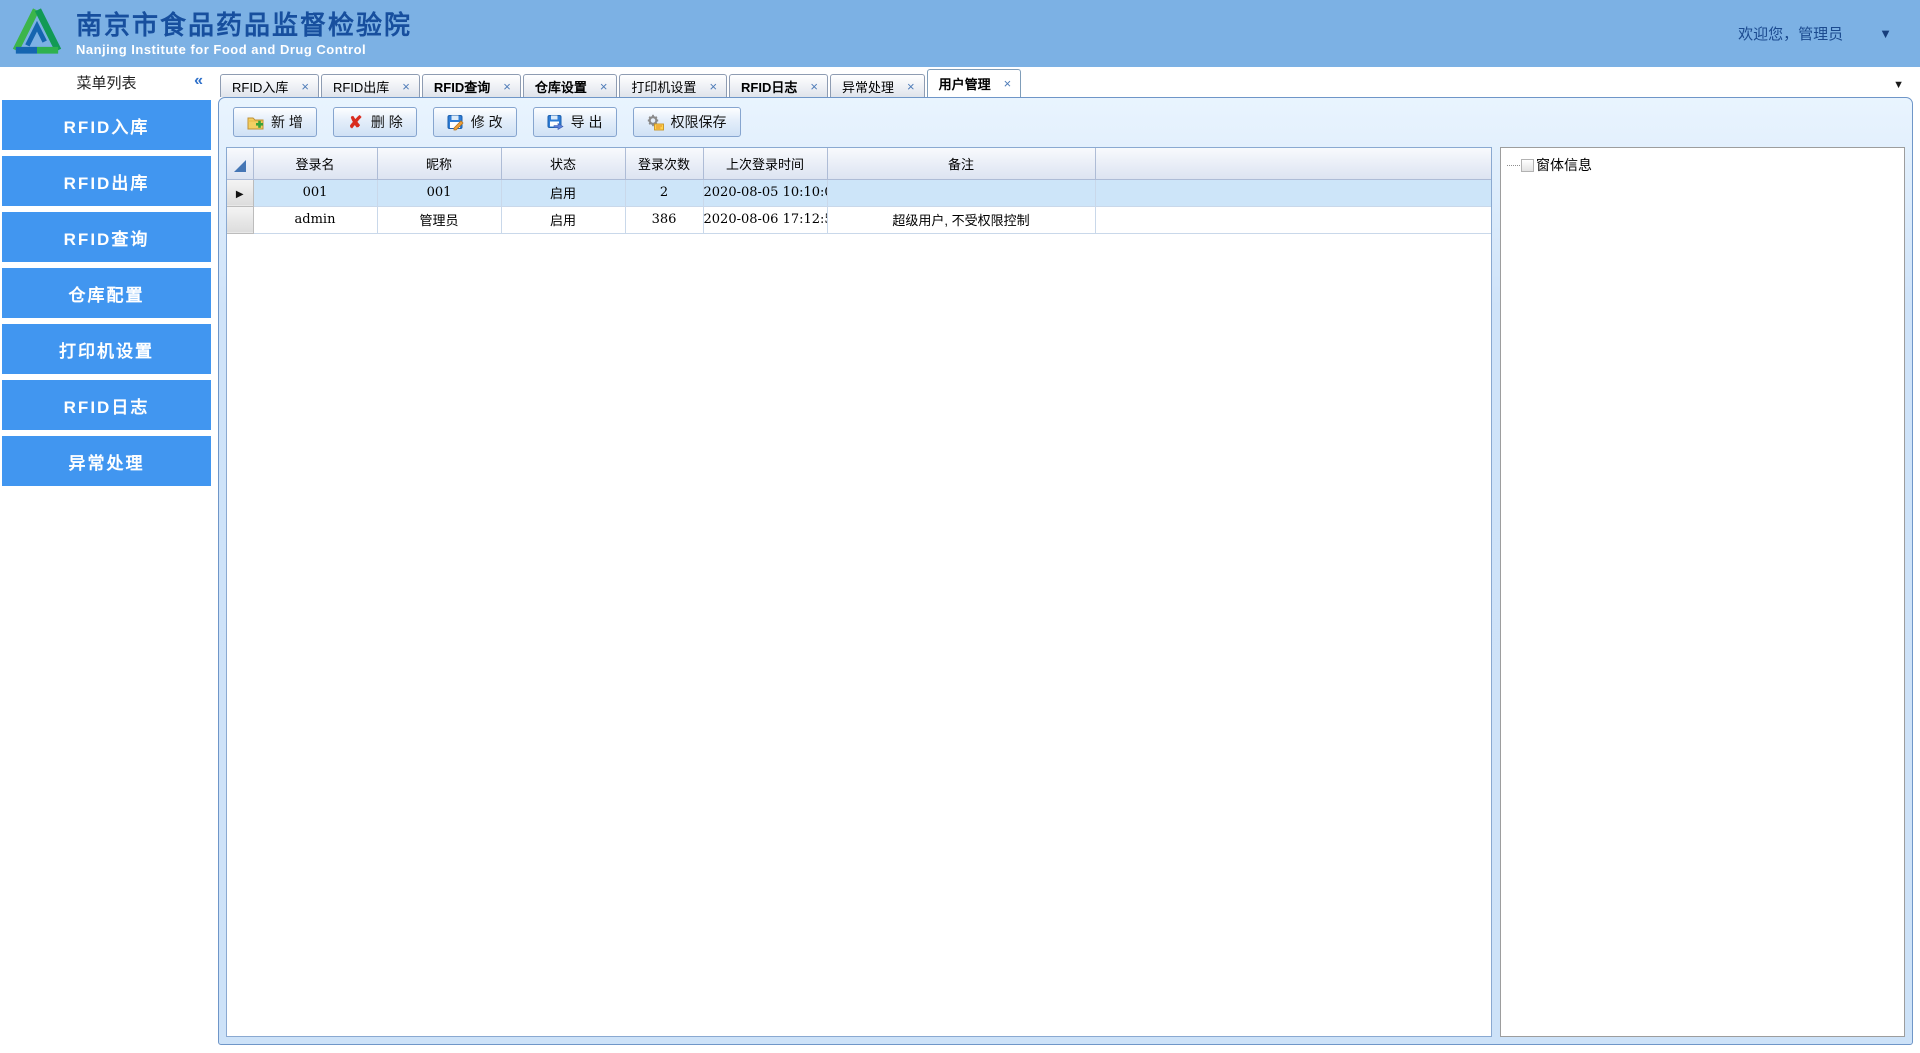 The image size is (1920, 1053). Describe the element at coordinates (961, 219) in the screenshot. I see `cell-remark: 超级用户, 不受权限控制` at that location.